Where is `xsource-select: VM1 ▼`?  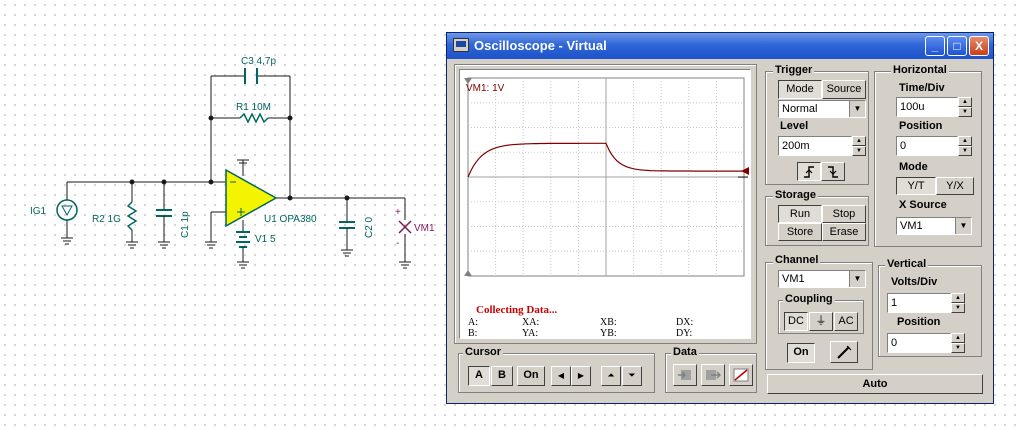
xsource-select: VM1 ▼ is located at coordinates (934, 226).